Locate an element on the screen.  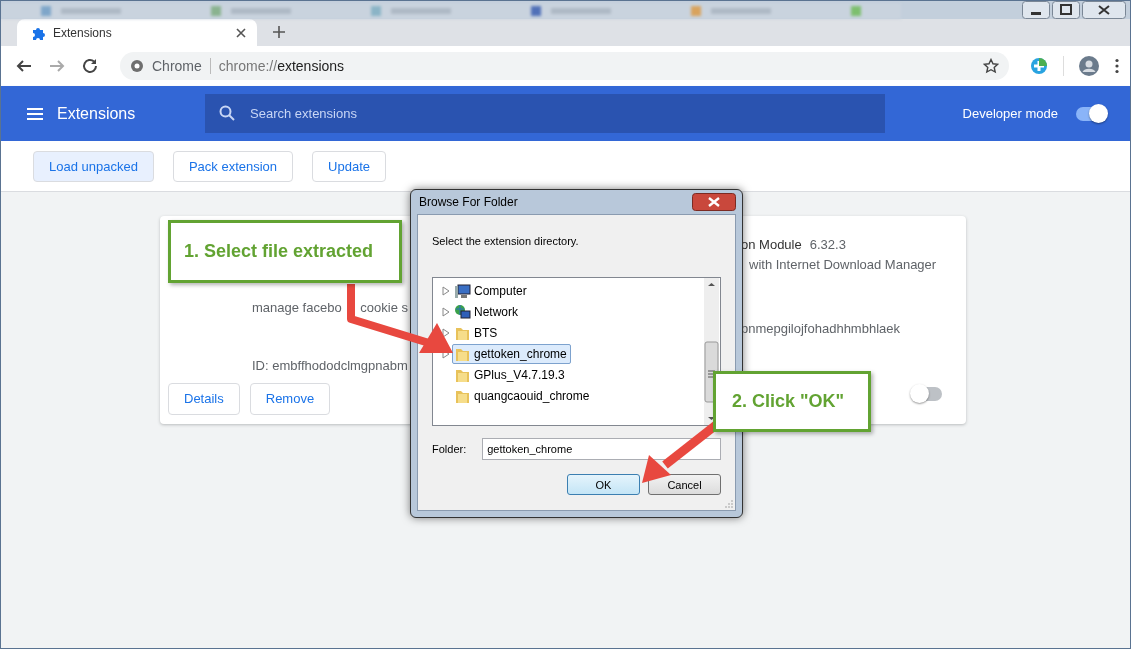
puzzle-icon is located at coordinates (38, 32).